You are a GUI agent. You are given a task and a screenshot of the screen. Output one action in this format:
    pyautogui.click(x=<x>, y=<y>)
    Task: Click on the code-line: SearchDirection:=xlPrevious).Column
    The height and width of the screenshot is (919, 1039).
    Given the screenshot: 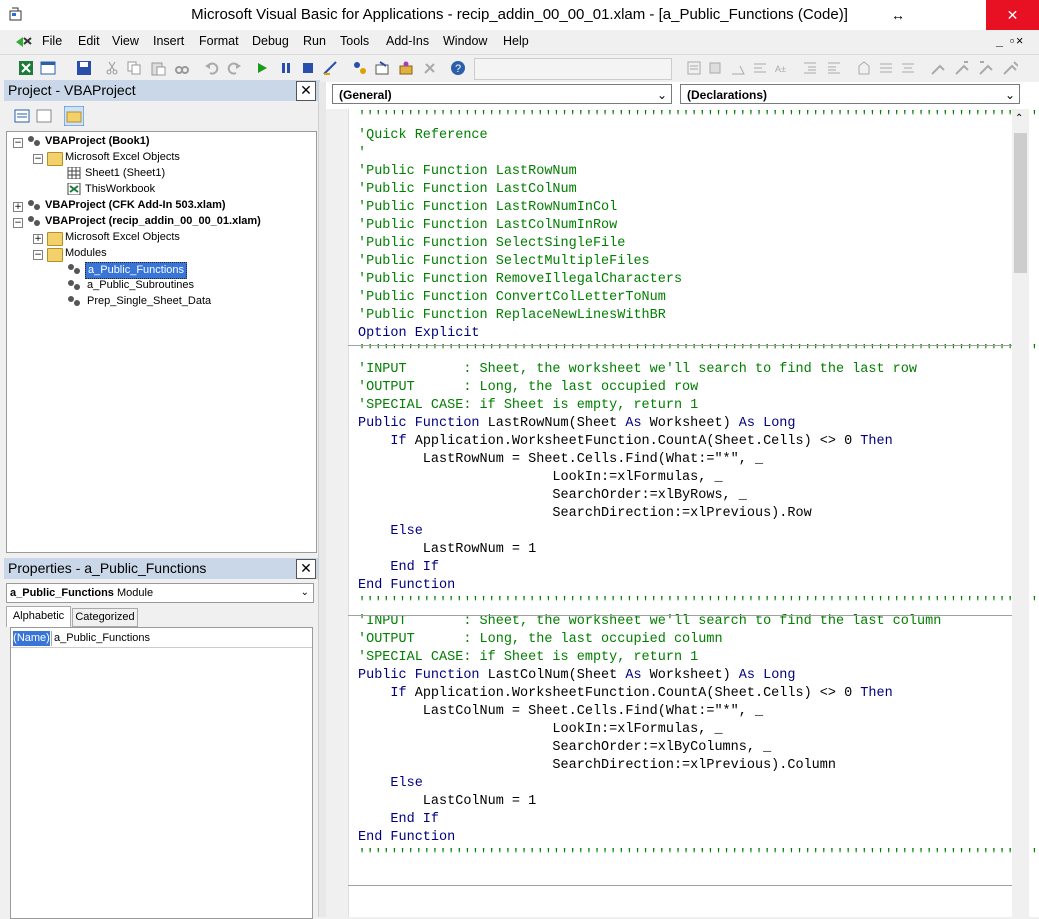 What is the action you would take?
    pyautogui.click(x=597, y=766)
    